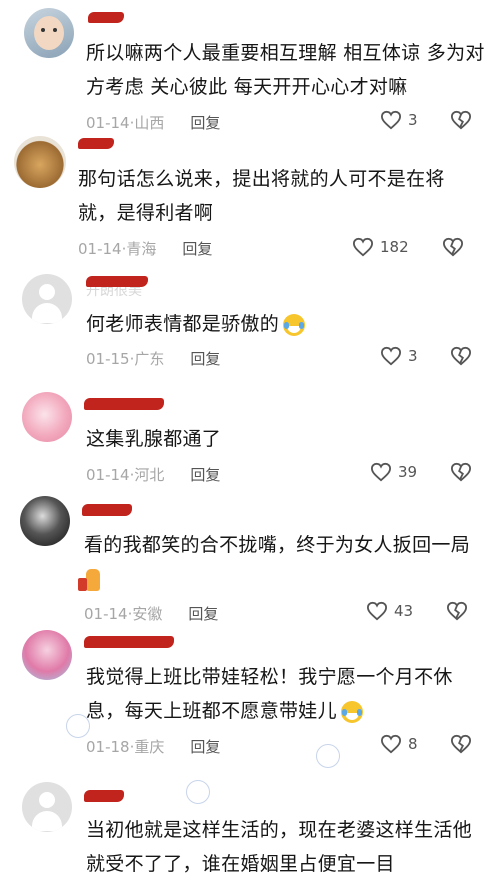  What do you see at coordinates (261, 196) in the screenshot?
I see `comment-text: 那句话怎么说来，提出将就的人可不是在将就，是得利者啊` at bounding box center [261, 196].